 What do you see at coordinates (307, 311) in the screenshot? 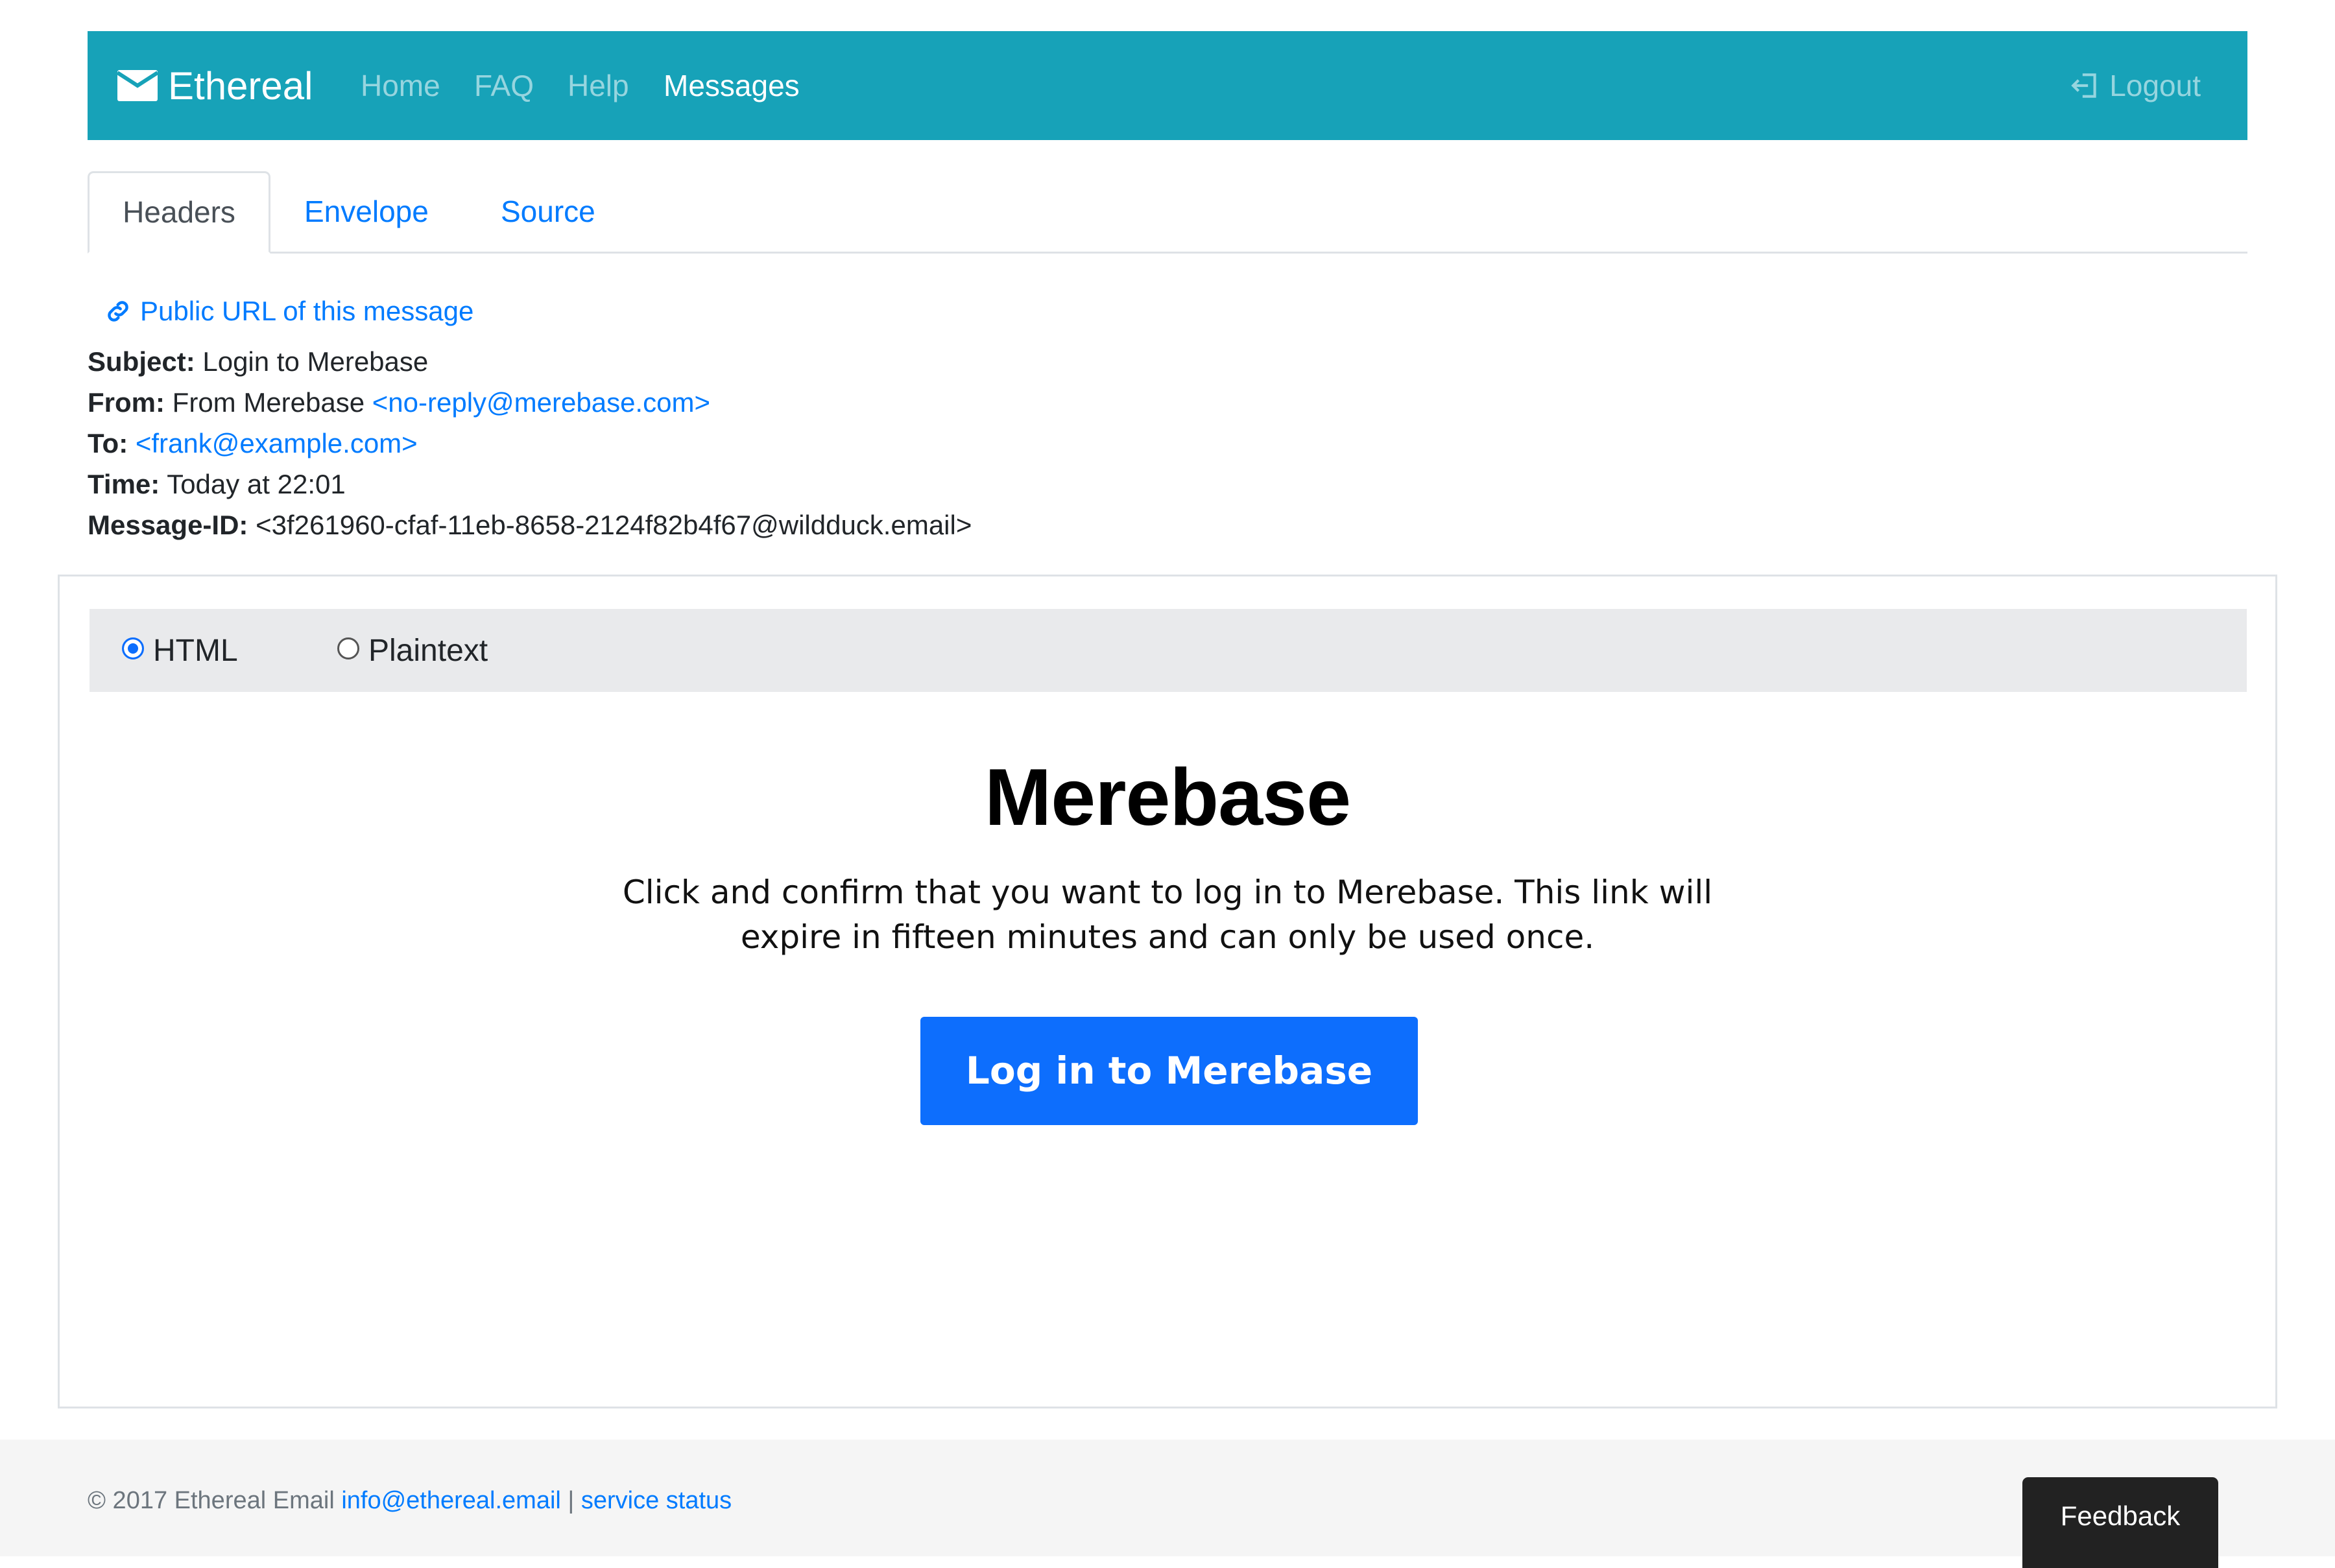
I see `public-url-label: Public URL of this message` at bounding box center [307, 311].